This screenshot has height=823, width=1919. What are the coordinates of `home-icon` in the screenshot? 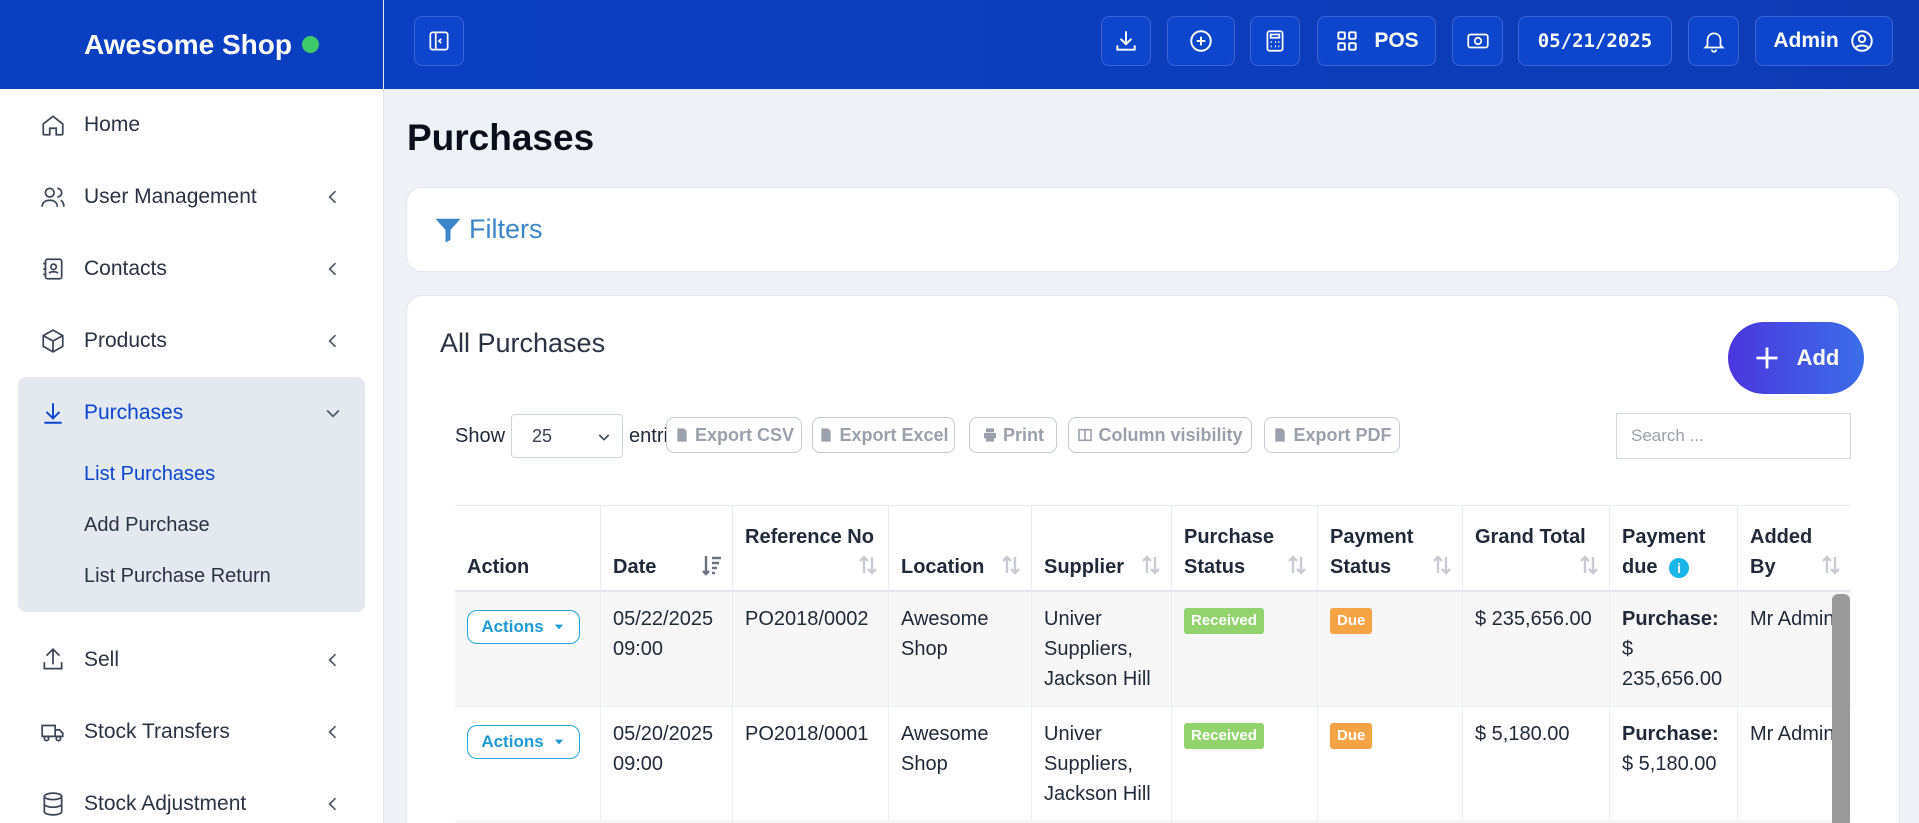 It's located at (53, 125).